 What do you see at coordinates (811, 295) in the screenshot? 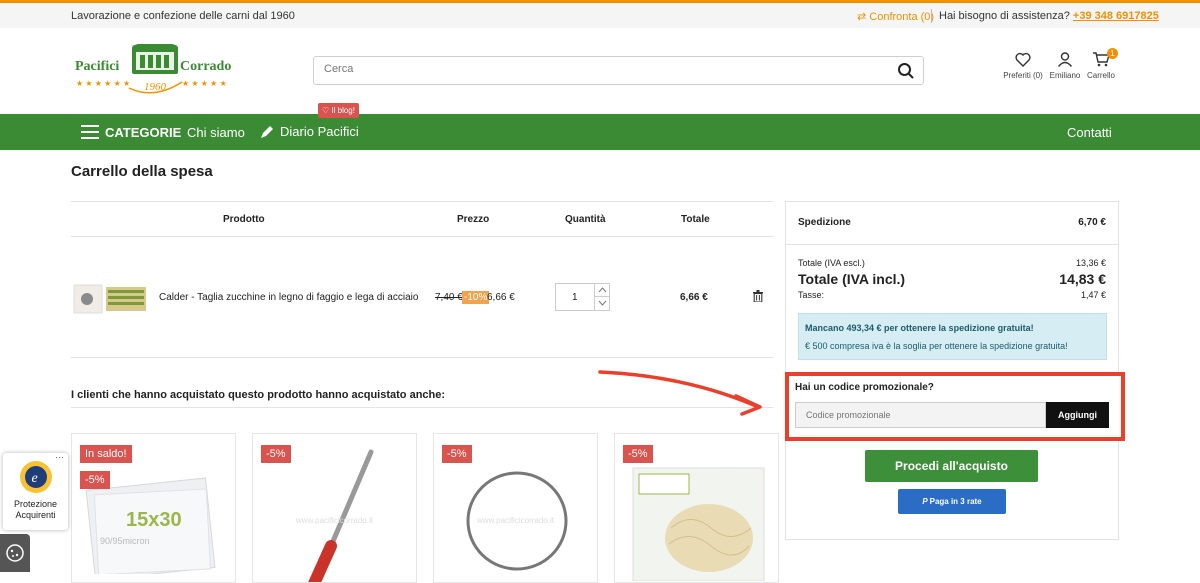
I see `tax-label: Tasse:` at bounding box center [811, 295].